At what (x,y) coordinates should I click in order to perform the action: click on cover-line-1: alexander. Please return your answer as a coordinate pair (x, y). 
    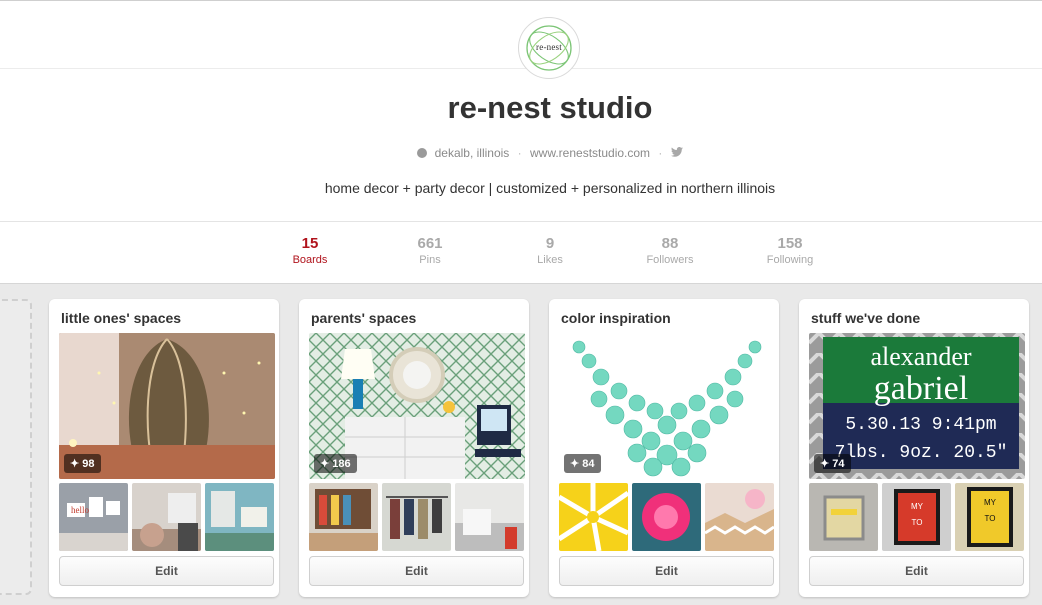
    Looking at the image, I should click on (920, 356).